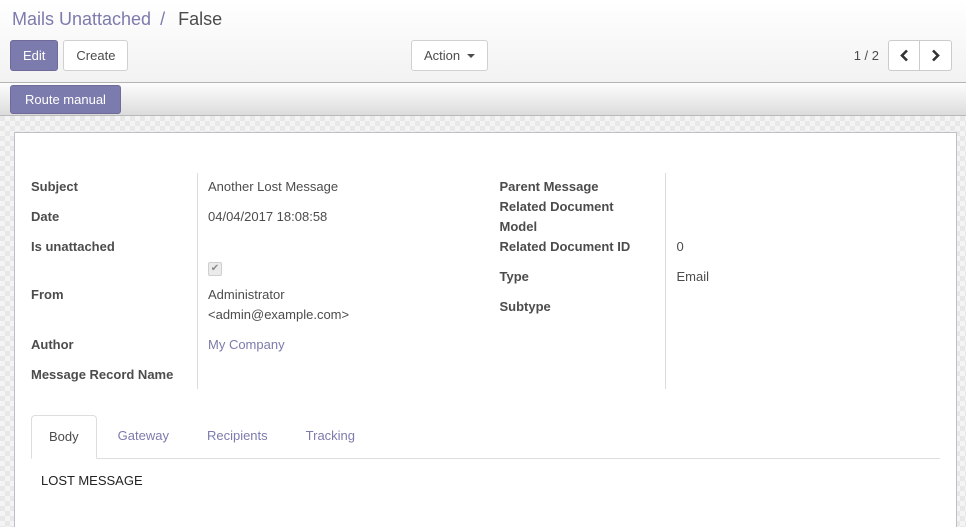 The width and height of the screenshot is (966, 527). Describe the element at coordinates (64, 437) in the screenshot. I see `tab-body: Body` at that location.